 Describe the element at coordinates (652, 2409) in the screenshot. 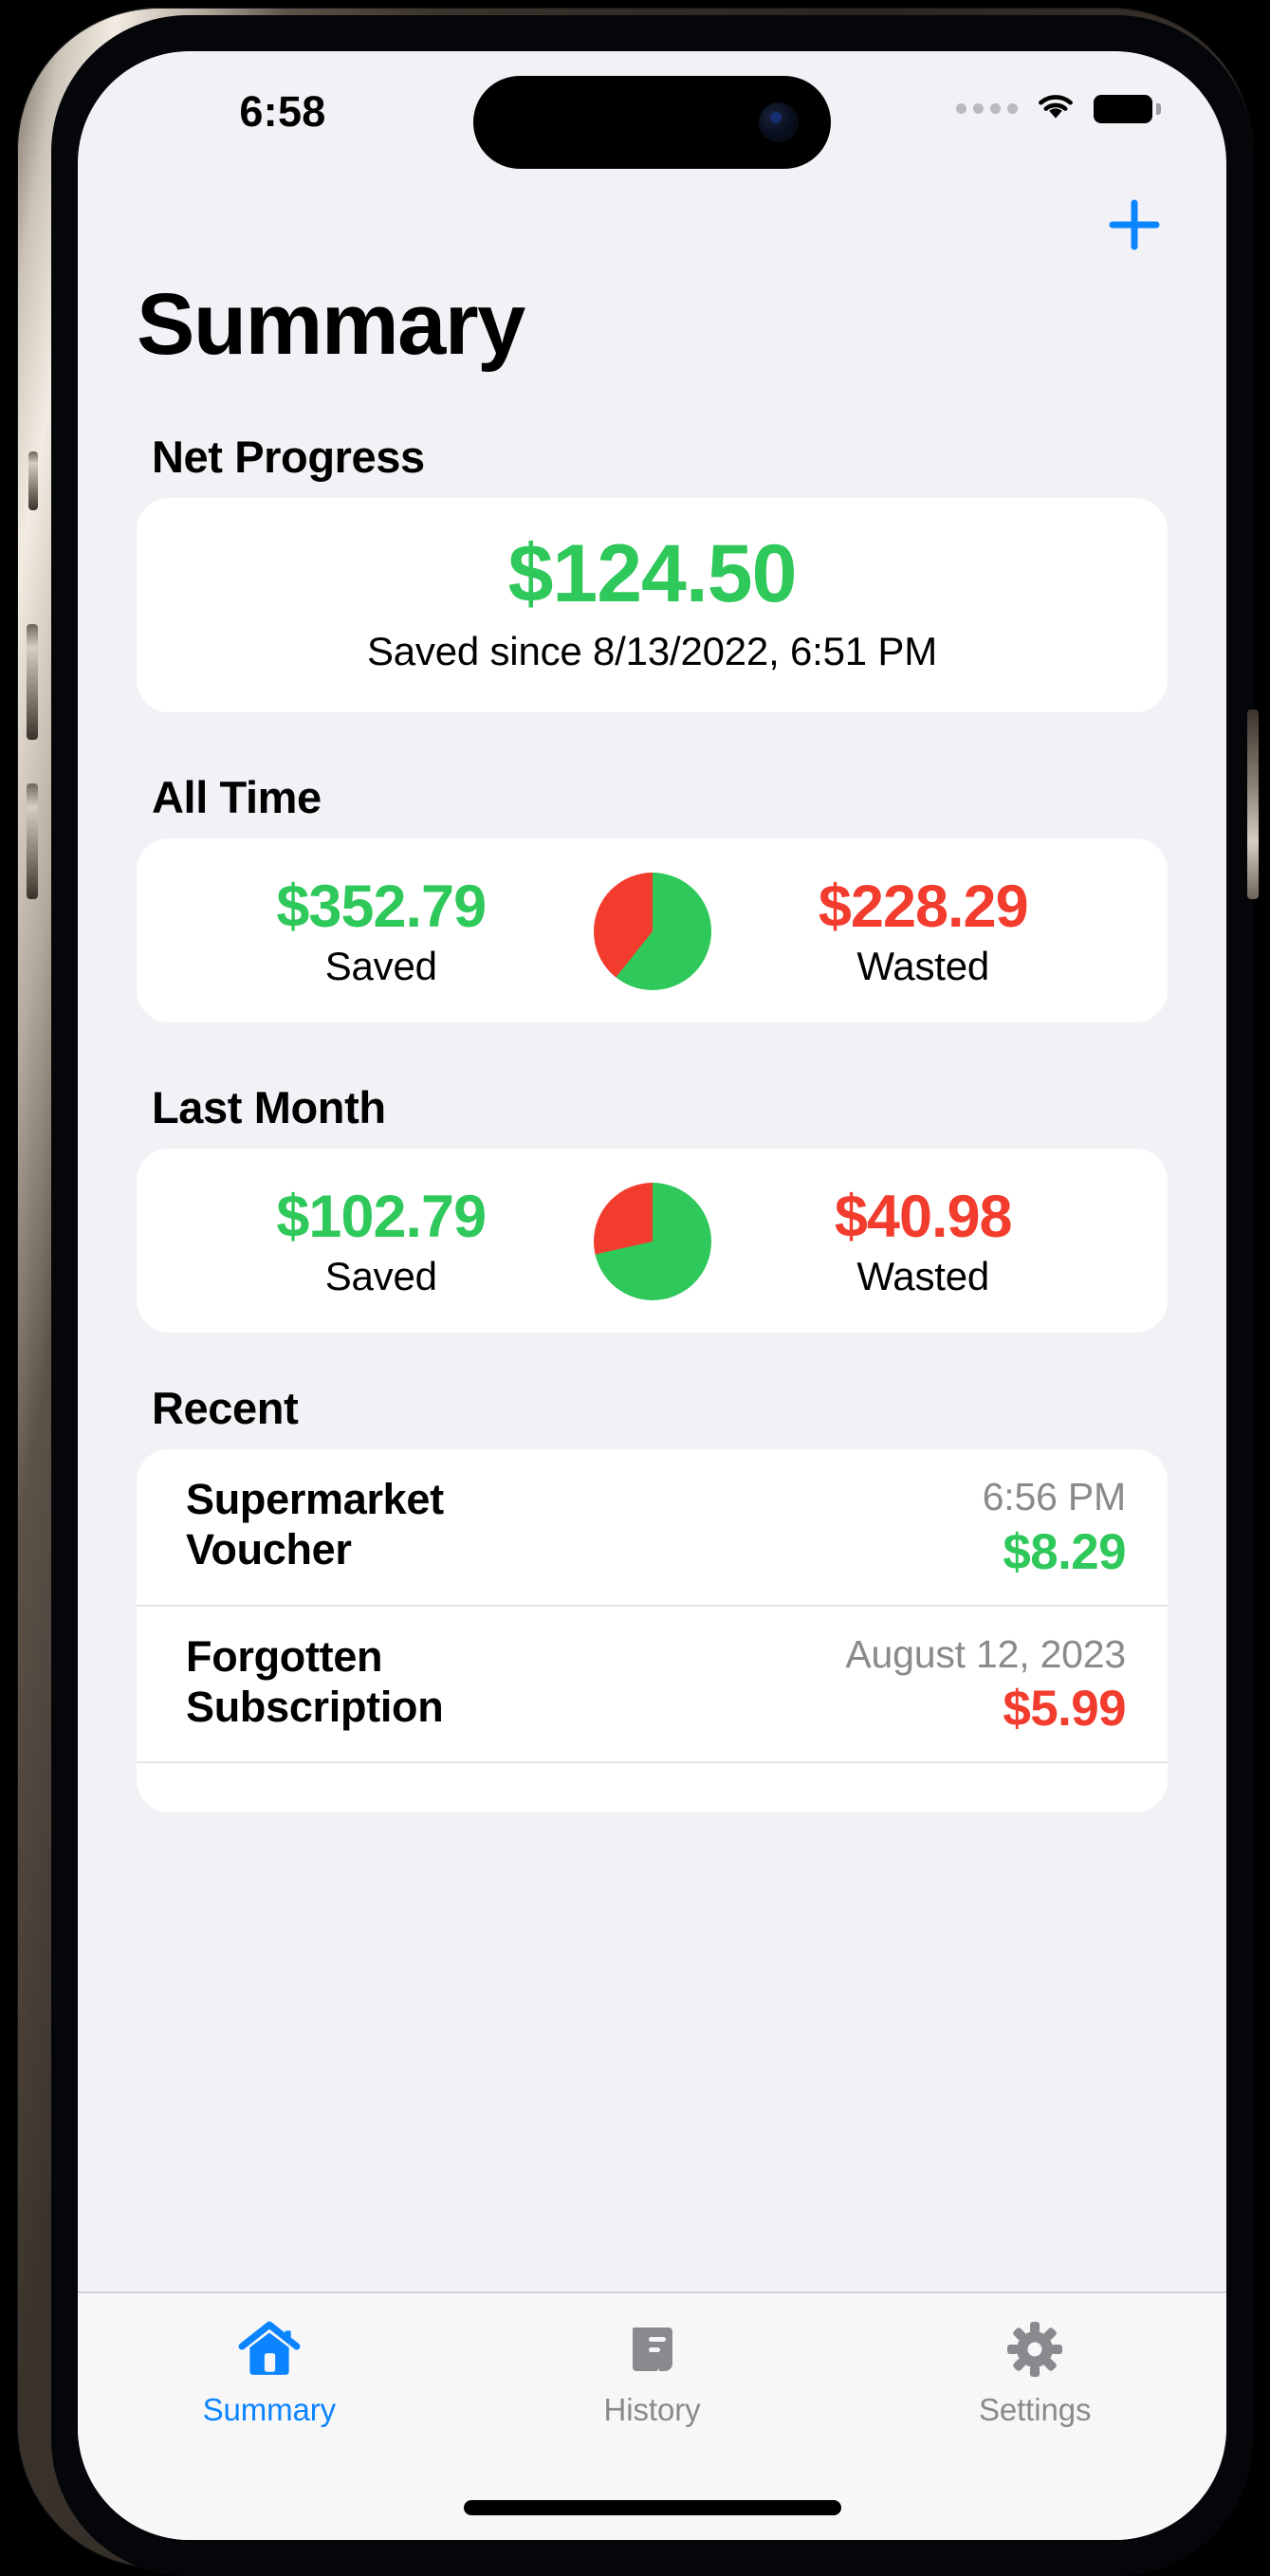

I see `tab-history-label: History` at that location.